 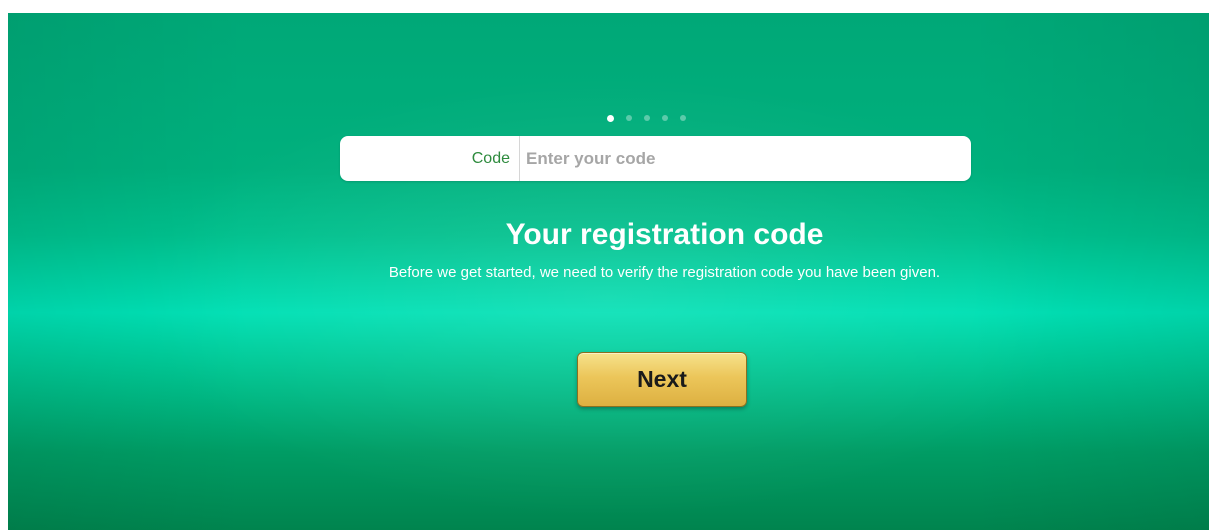 I want to click on step-indicator, so click(x=646, y=118).